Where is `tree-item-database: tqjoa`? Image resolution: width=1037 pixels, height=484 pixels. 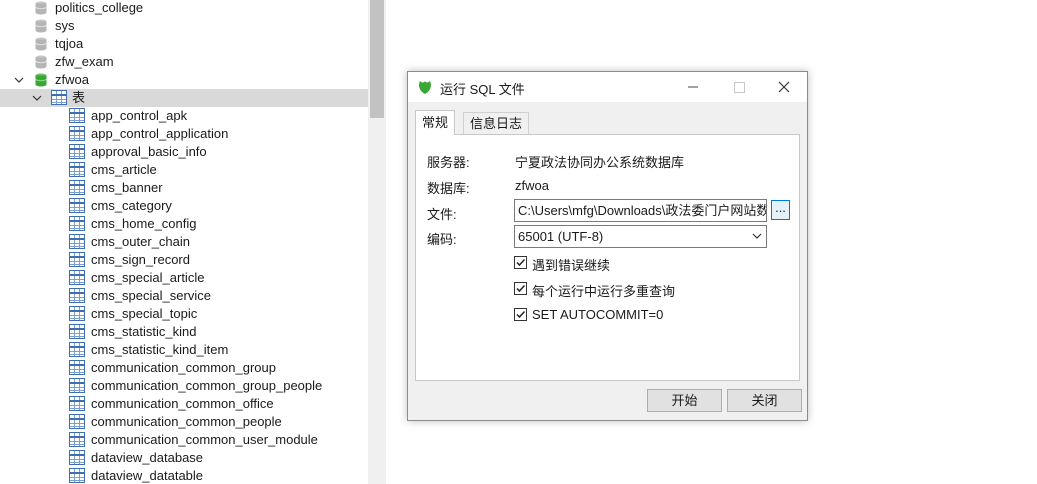 tree-item-database: tqjoa is located at coordinates (184, 44).